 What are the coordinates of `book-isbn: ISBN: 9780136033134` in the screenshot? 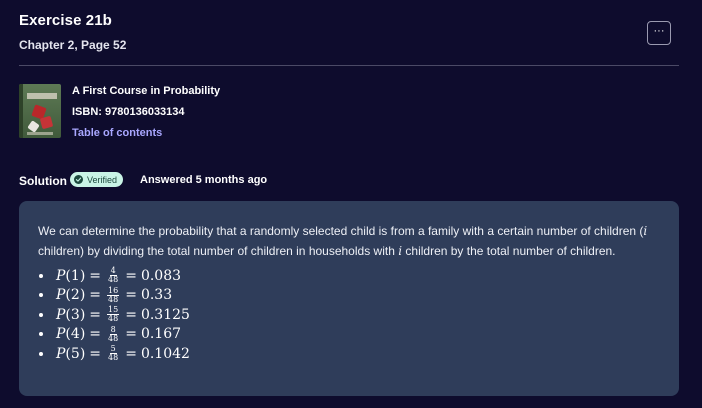 It's located at (128, 112).